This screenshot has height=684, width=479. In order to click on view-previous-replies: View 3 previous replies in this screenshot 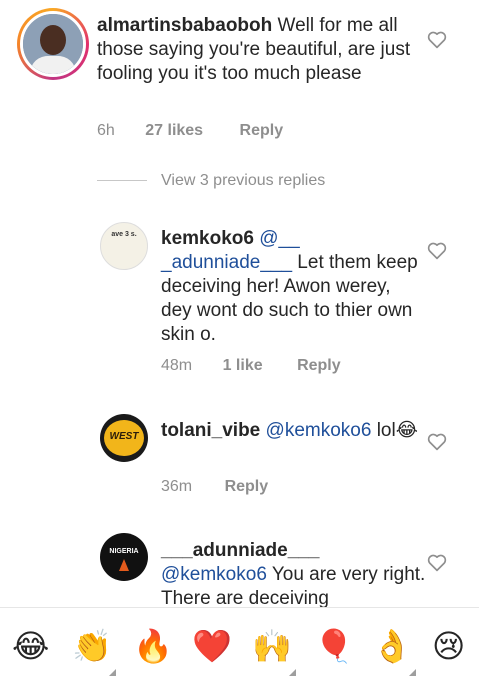, I will do `click(211, 181)`.